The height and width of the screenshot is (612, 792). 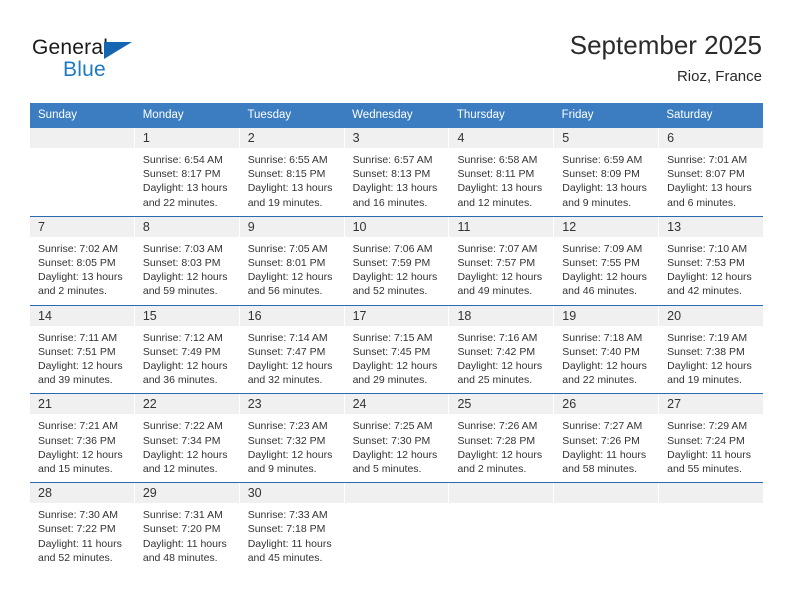 What do you see at coordinates (291, 226) in the screenshot?
I see `day-number: 9` at bounding box center [291, 226].